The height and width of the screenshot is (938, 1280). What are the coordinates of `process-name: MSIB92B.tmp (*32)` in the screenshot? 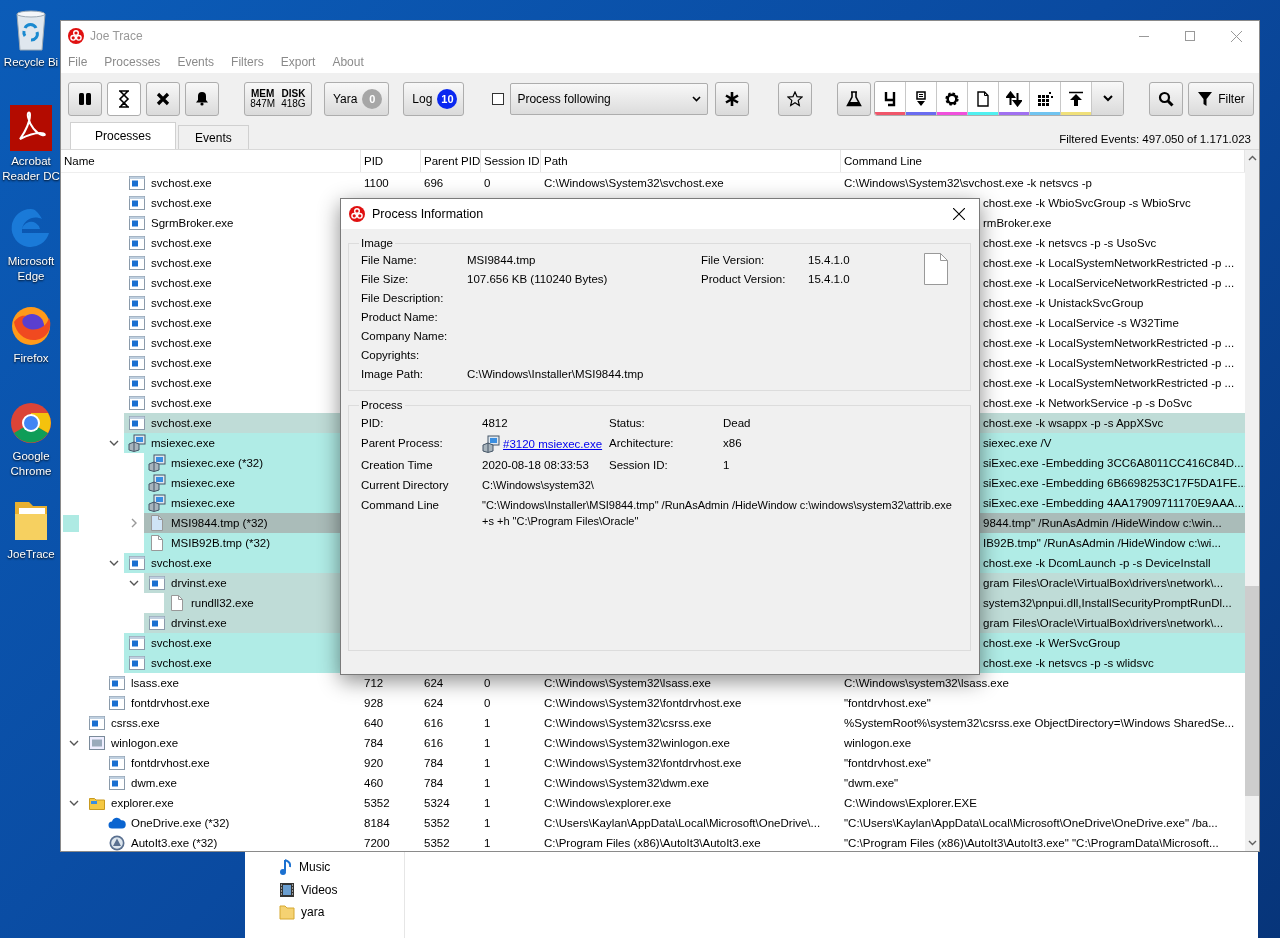 It's located at (221, 543).